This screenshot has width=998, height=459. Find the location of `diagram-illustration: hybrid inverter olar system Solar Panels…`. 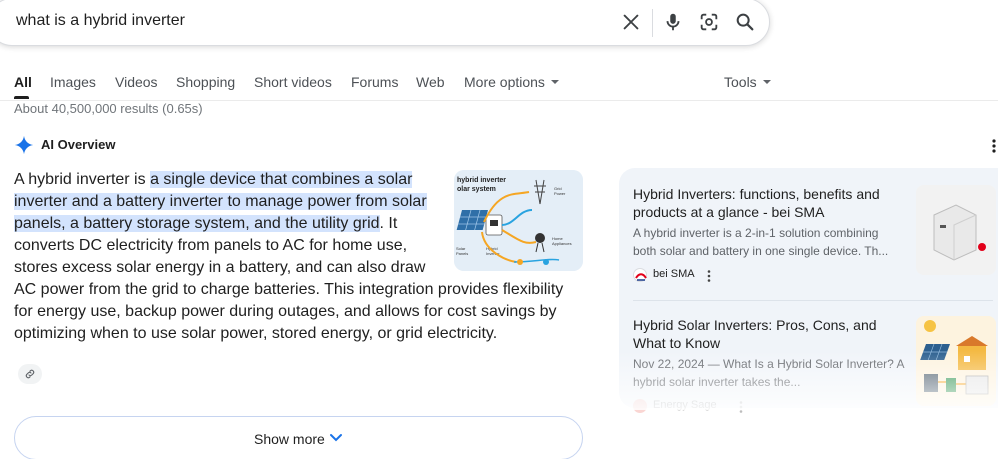

diagram-illustration: hybrid inverter olar system Solar Panels… is located at coordinates (518, 220).